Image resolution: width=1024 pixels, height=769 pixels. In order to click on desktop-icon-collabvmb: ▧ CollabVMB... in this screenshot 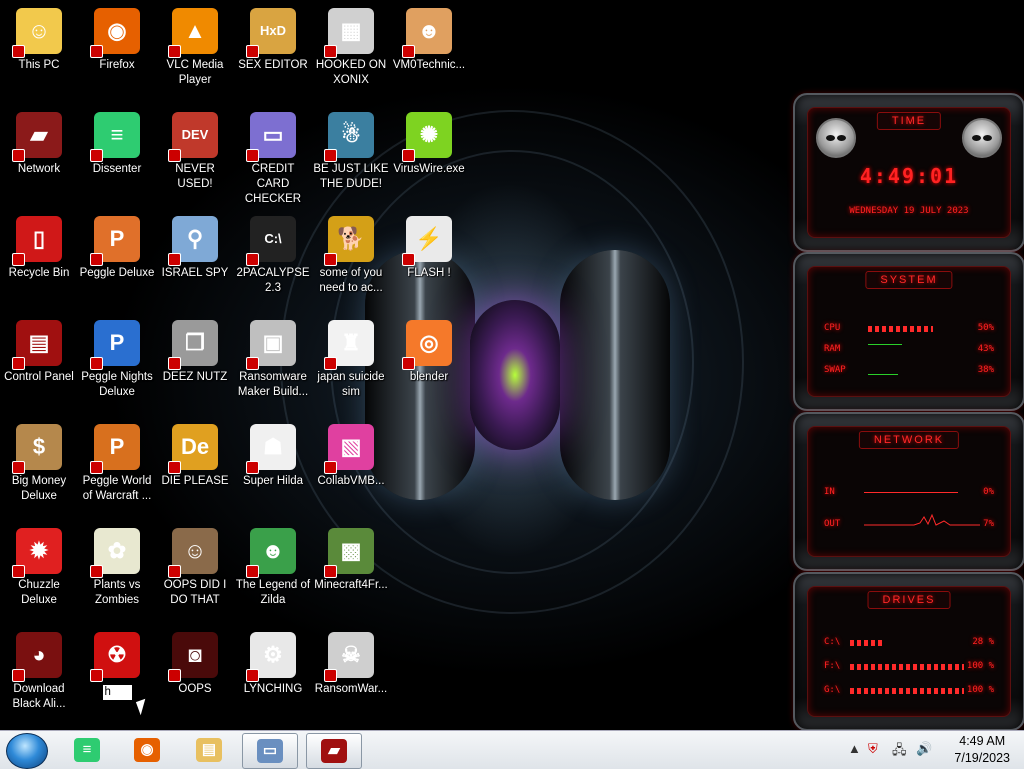, I will do `click(351, 466)`.